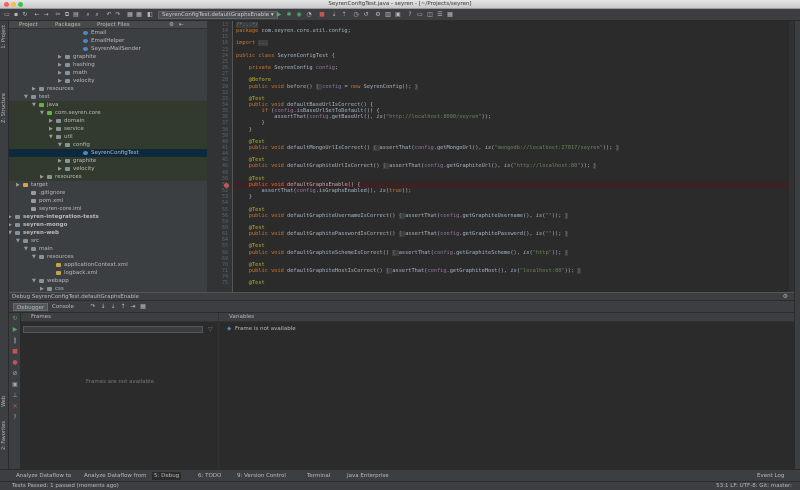  What do you see at coordinates (103, 307) in the screenshot?
I see `step-into-icon: ↓` at bounding box center [103, 307].